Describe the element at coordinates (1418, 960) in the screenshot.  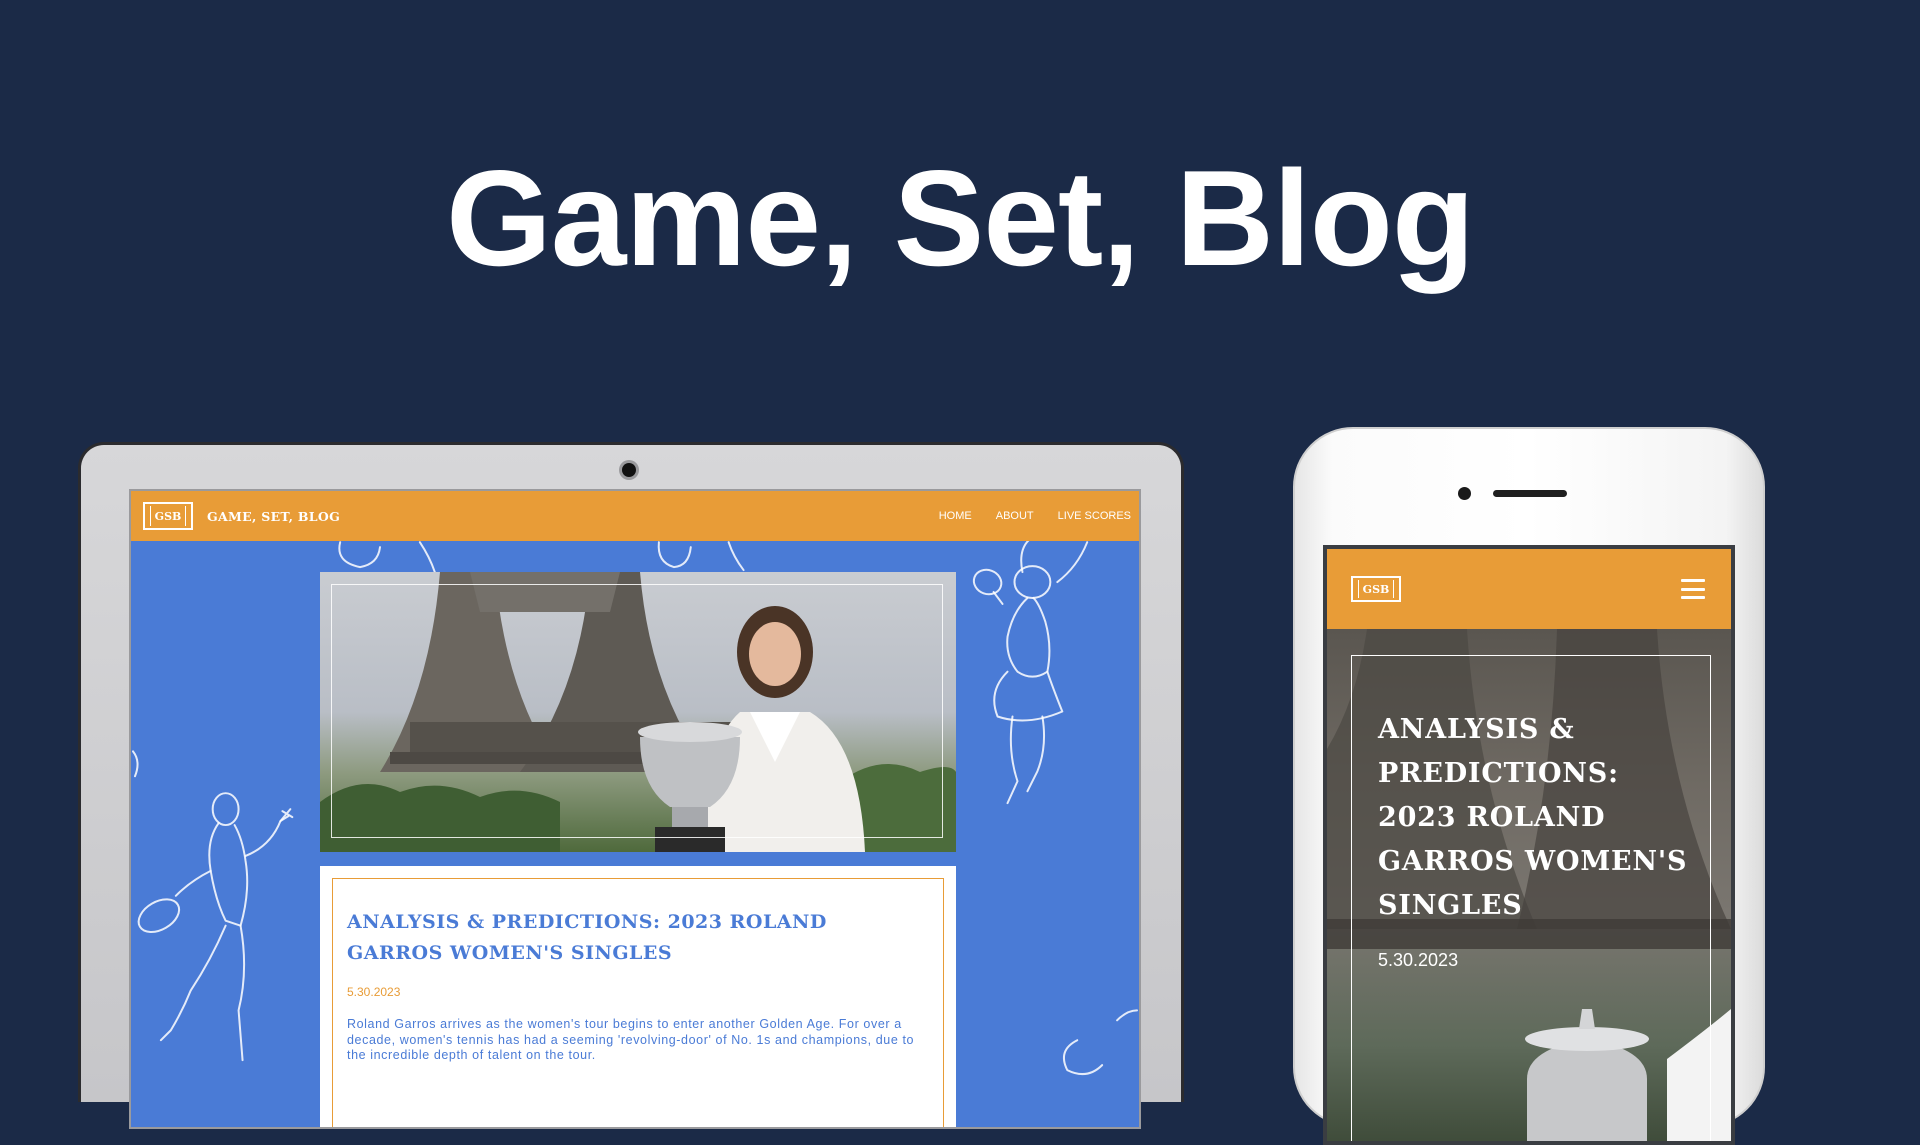
I see `mobile-article-date: 5.30.2023` at that location.